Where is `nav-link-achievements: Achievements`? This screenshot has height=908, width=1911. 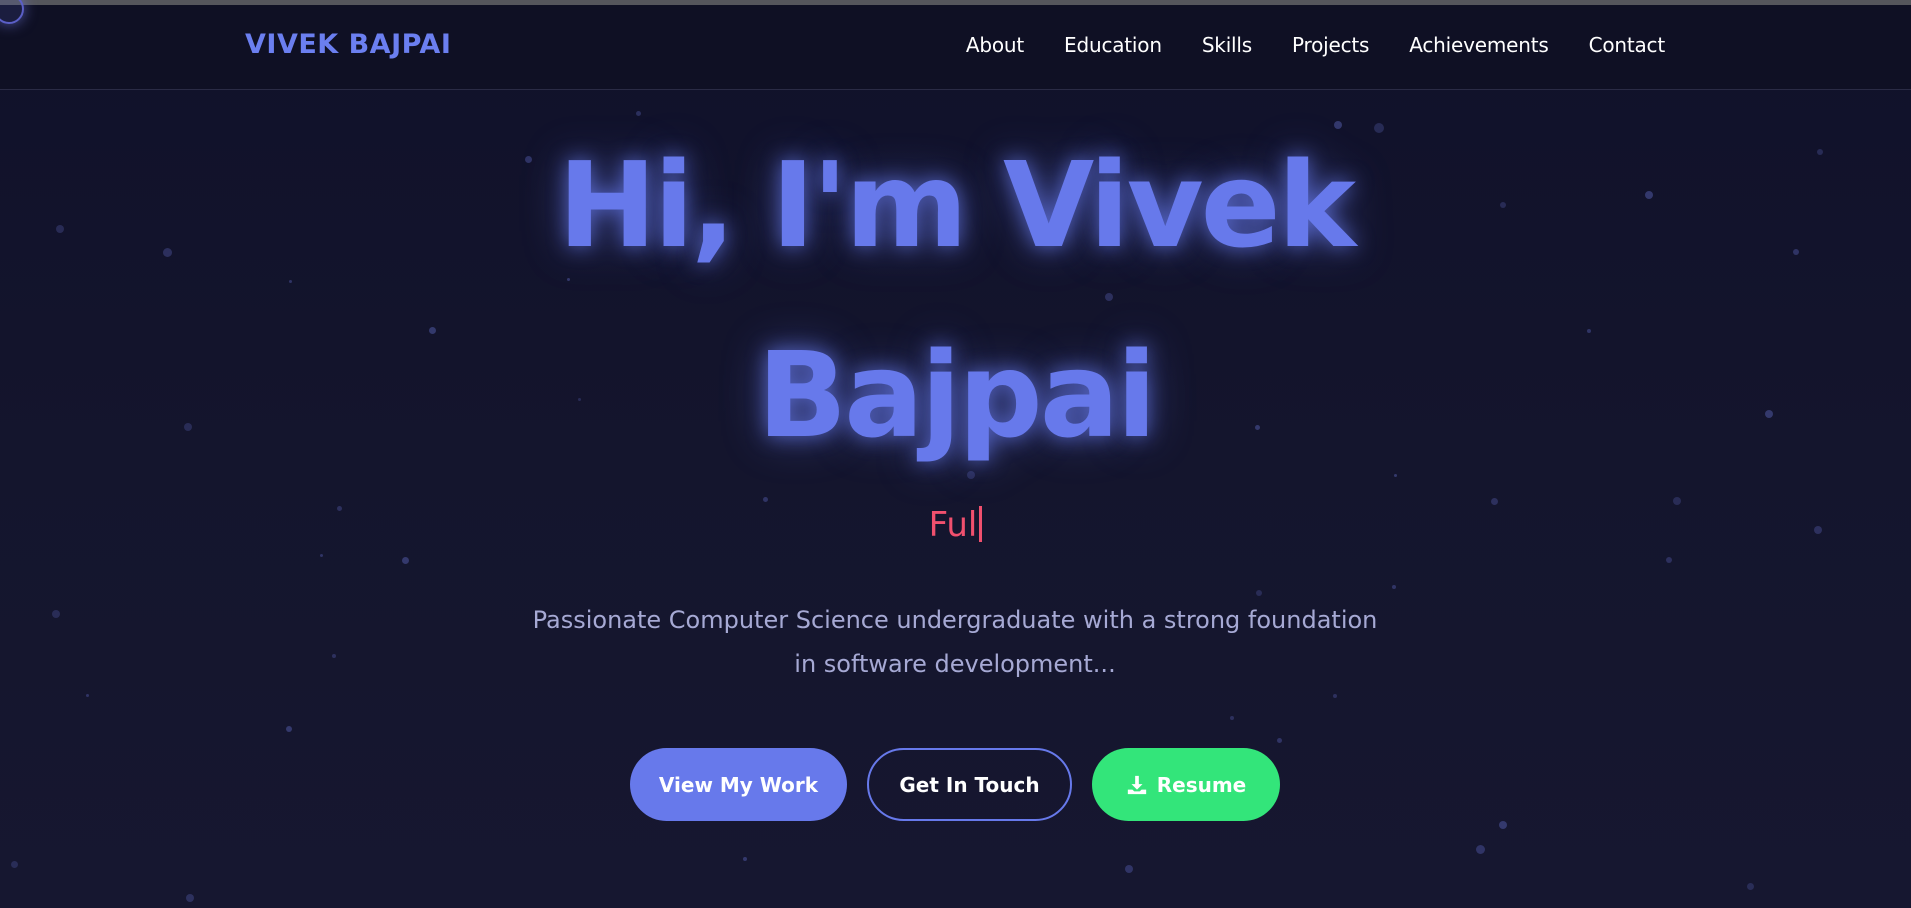 nav-link-achievements: Achievements is located at coordinates (1479, 45).